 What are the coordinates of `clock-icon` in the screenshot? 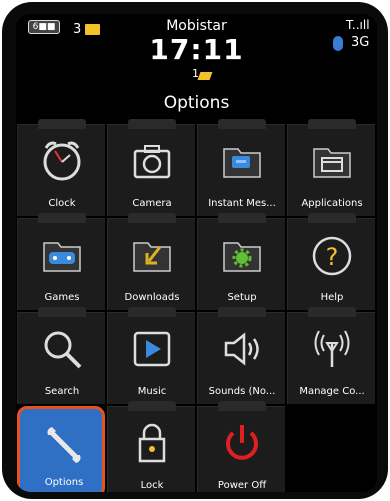 It's located at (62, 161).